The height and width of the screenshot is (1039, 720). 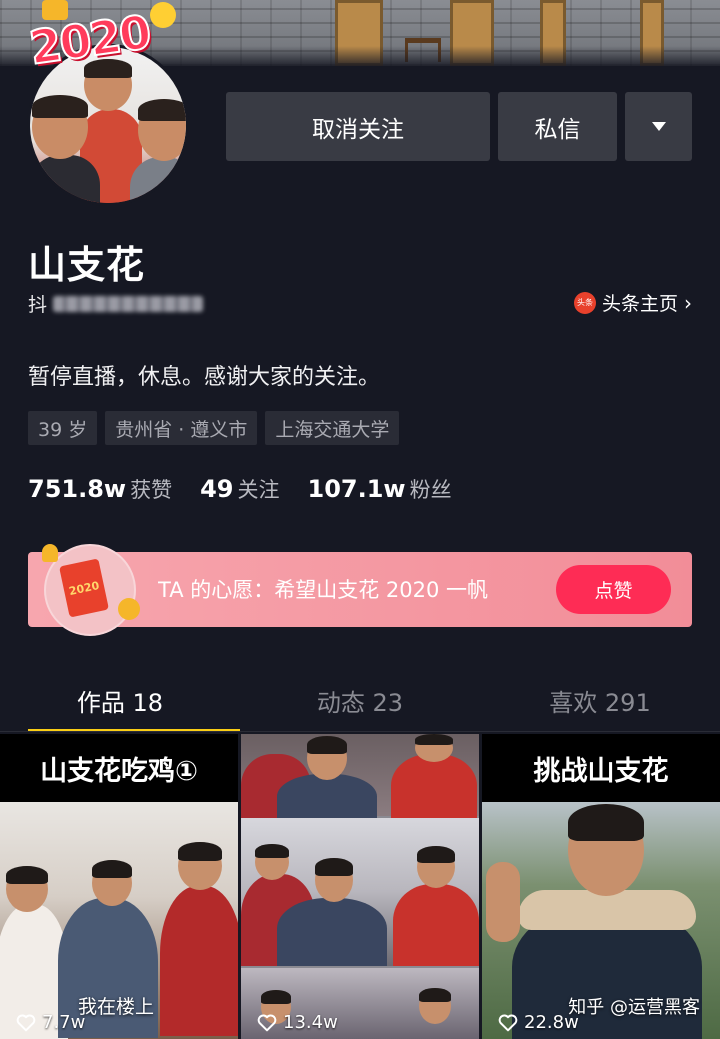 I want to click on triangle-down-icon, so click(x=658, y=126).